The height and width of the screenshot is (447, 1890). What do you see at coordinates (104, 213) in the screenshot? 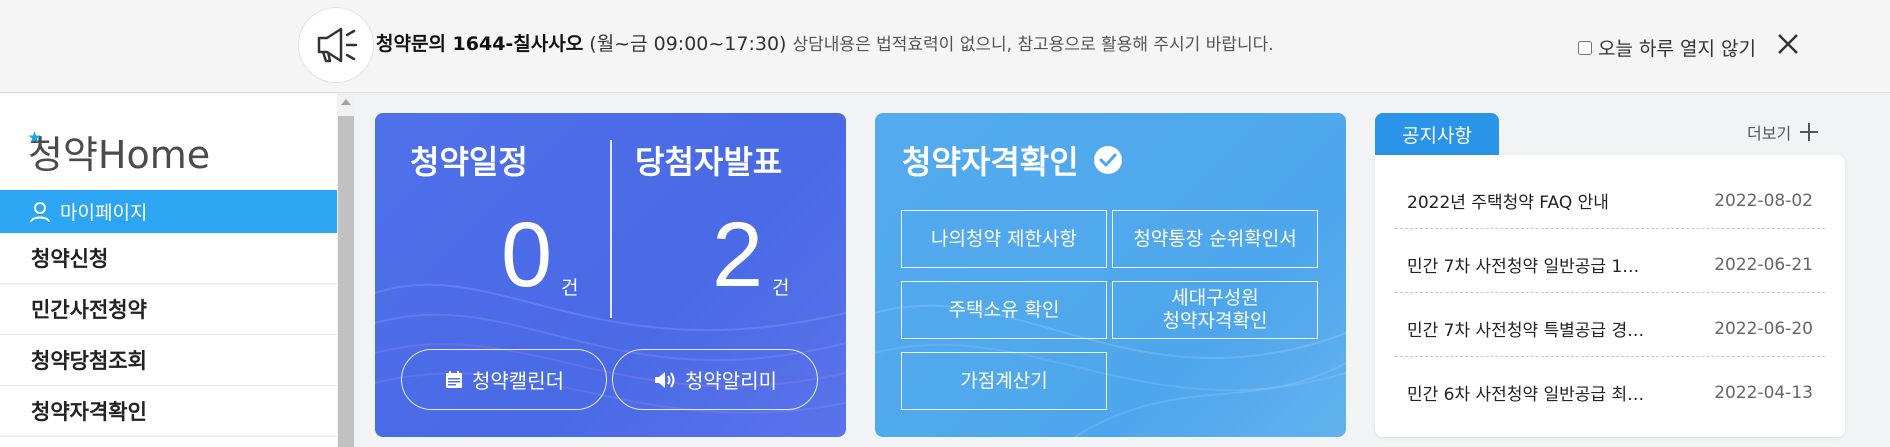
I see `sidebar-item-label: 마이페이지` at bounding box center [104, 213].